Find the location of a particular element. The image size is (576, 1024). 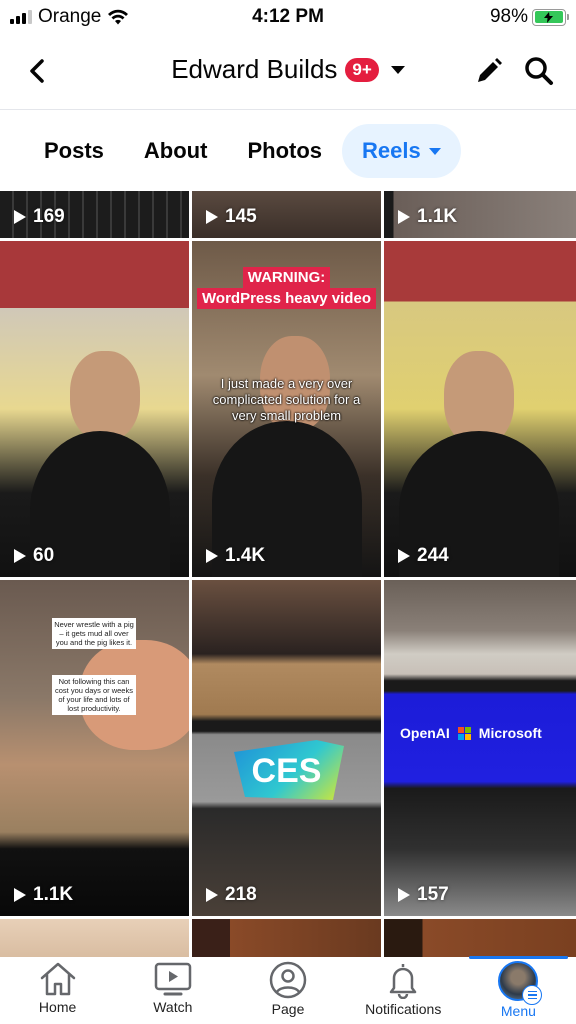

reel-caption: OpenAI Microsoft is located at coordinates (485, 733).